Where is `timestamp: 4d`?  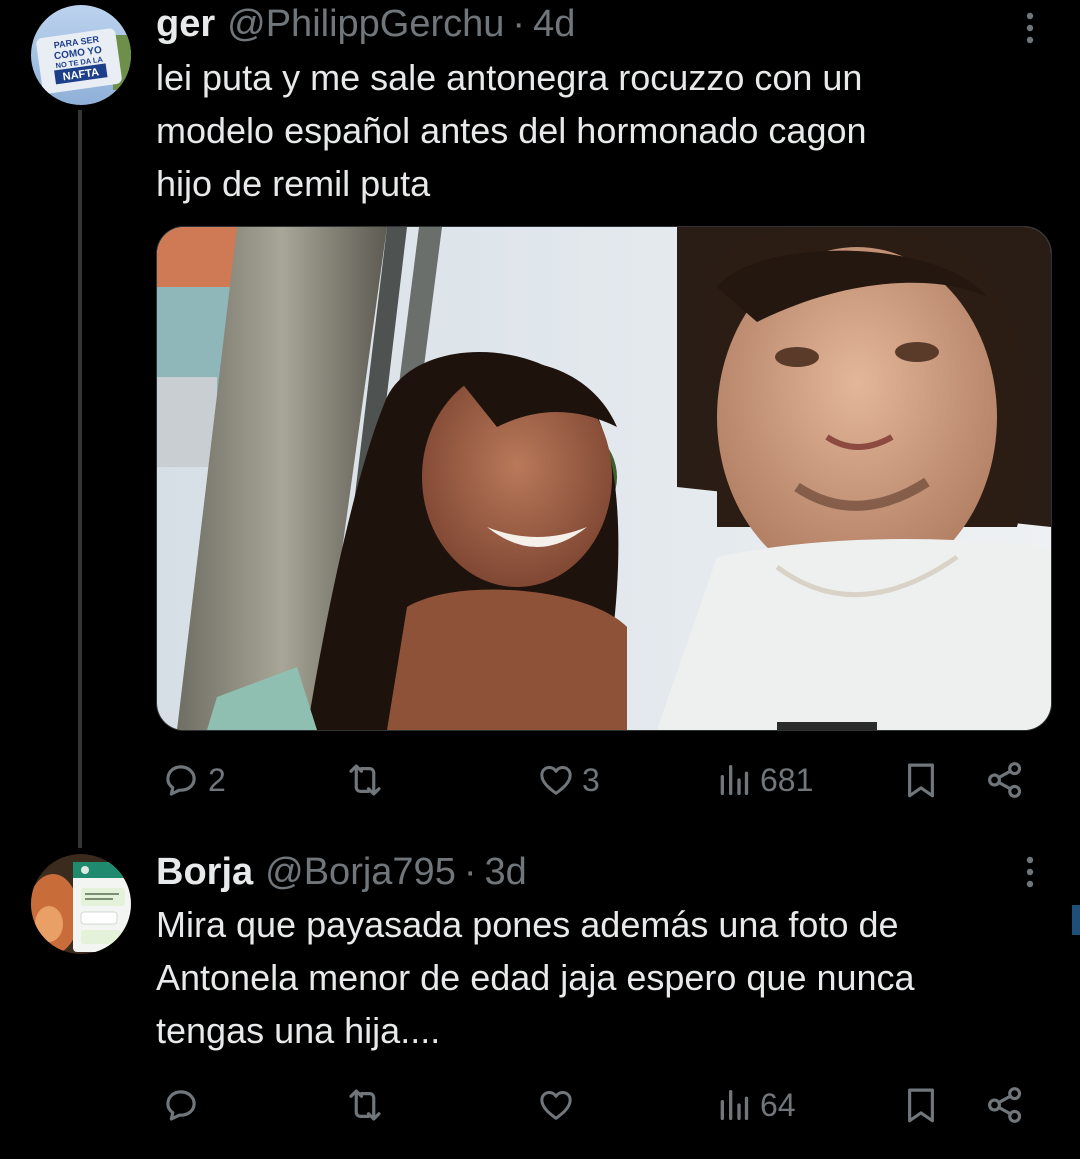
timestamp: 4d is located at coordinates (554, 24).